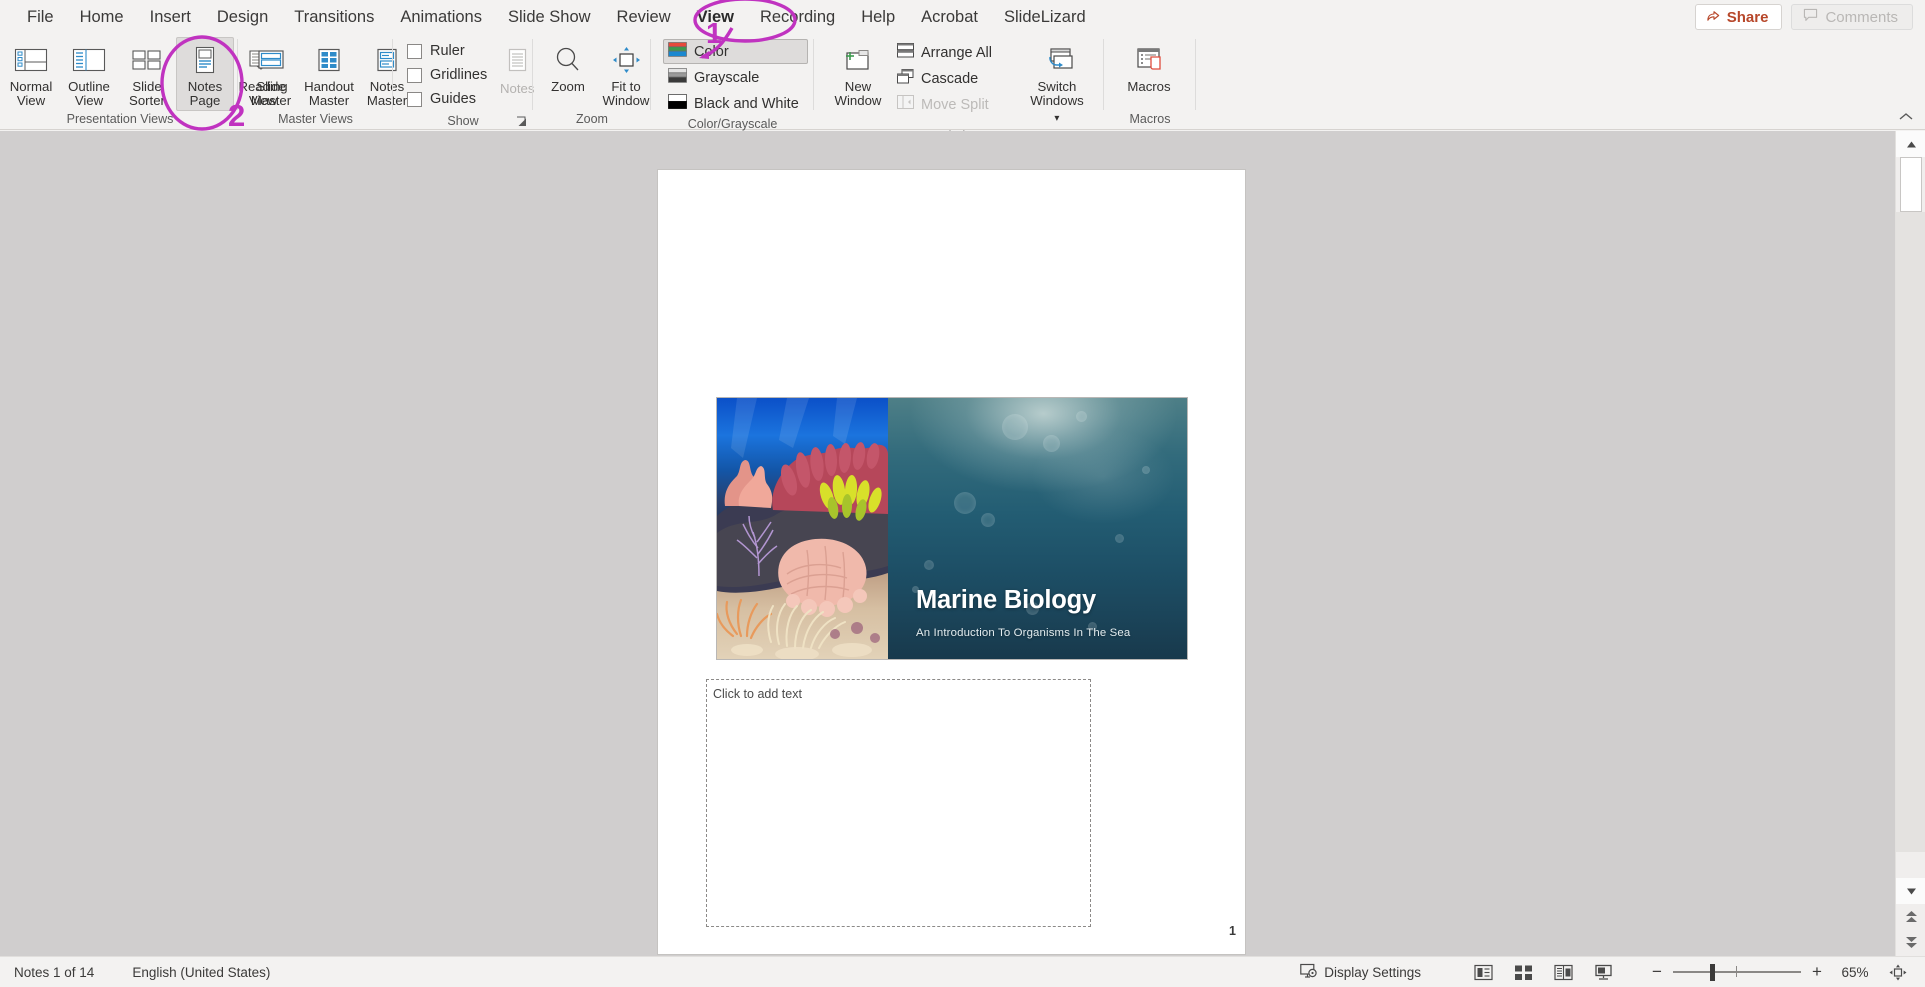 Image resolution: width=1925 pixels, height=987 pixels. Describe the element at coordinates (89, 74) in the screenshot. I see `outline-view-button: Outline View` at that location.